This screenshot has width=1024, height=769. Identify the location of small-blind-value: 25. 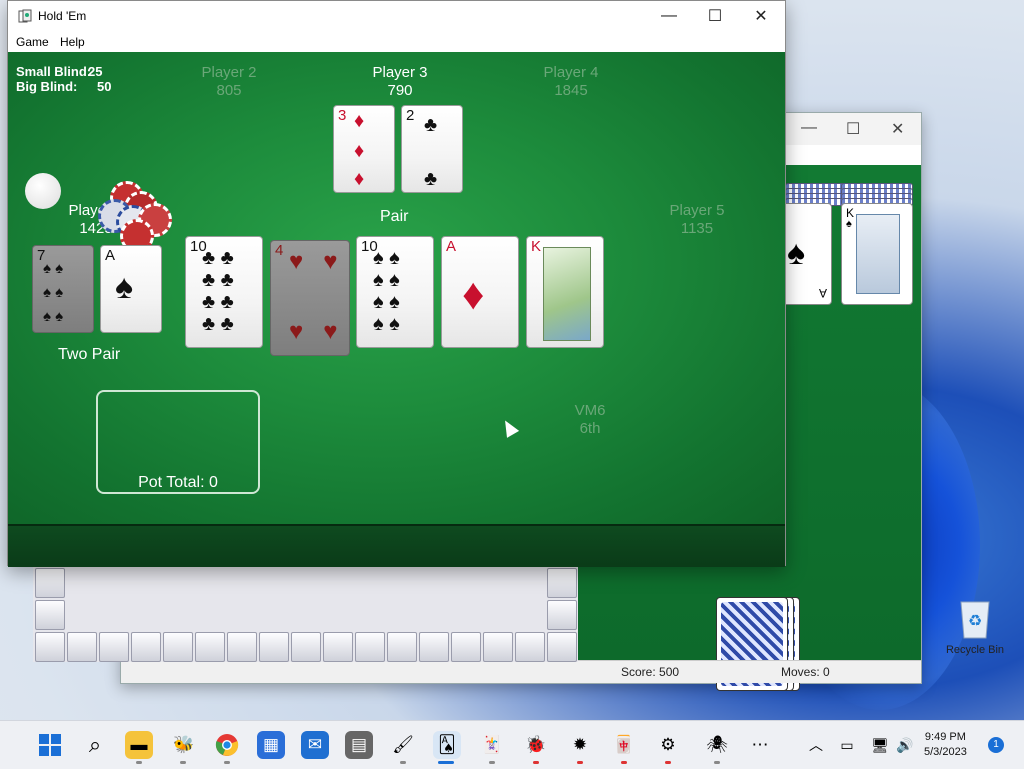
(95, 71).